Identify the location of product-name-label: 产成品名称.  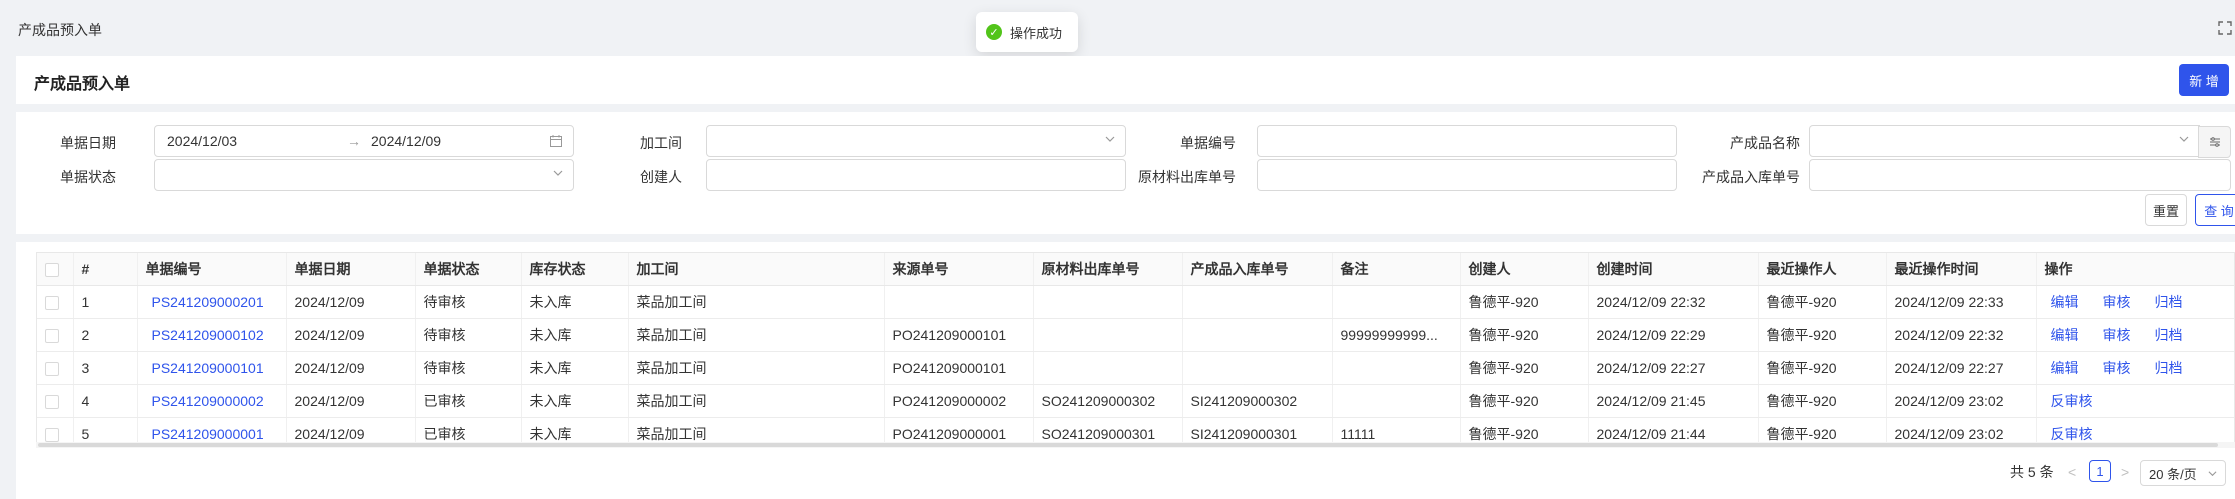
(1765, 143).